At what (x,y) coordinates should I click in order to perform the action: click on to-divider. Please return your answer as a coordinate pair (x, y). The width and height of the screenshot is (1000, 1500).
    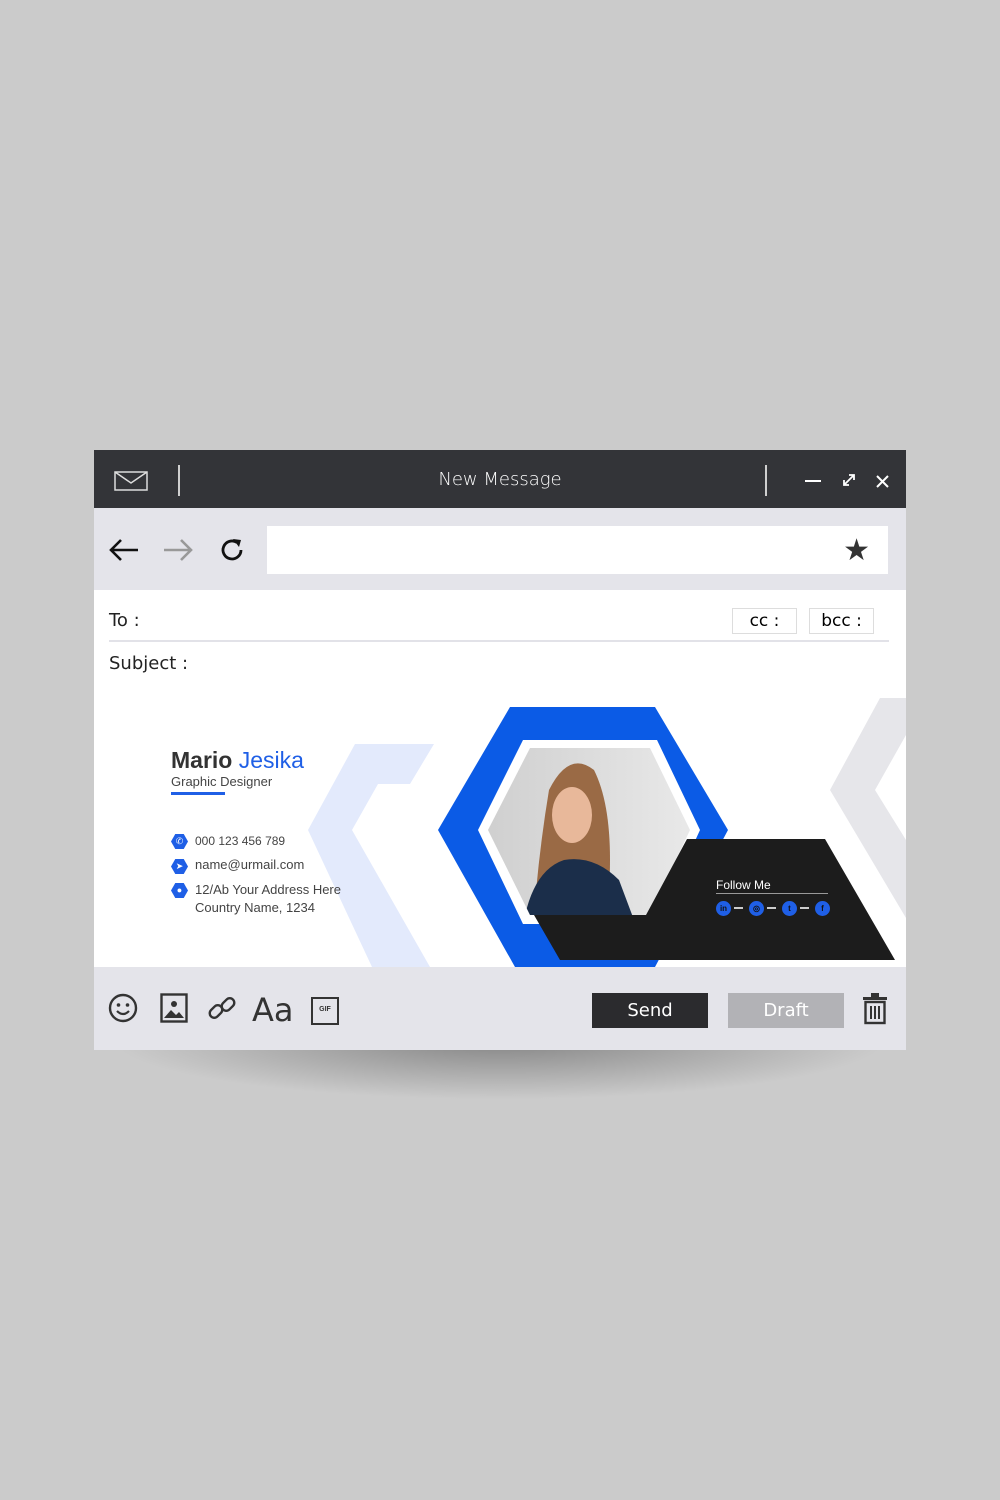
    Looking at the image, I should click on (499, 641).